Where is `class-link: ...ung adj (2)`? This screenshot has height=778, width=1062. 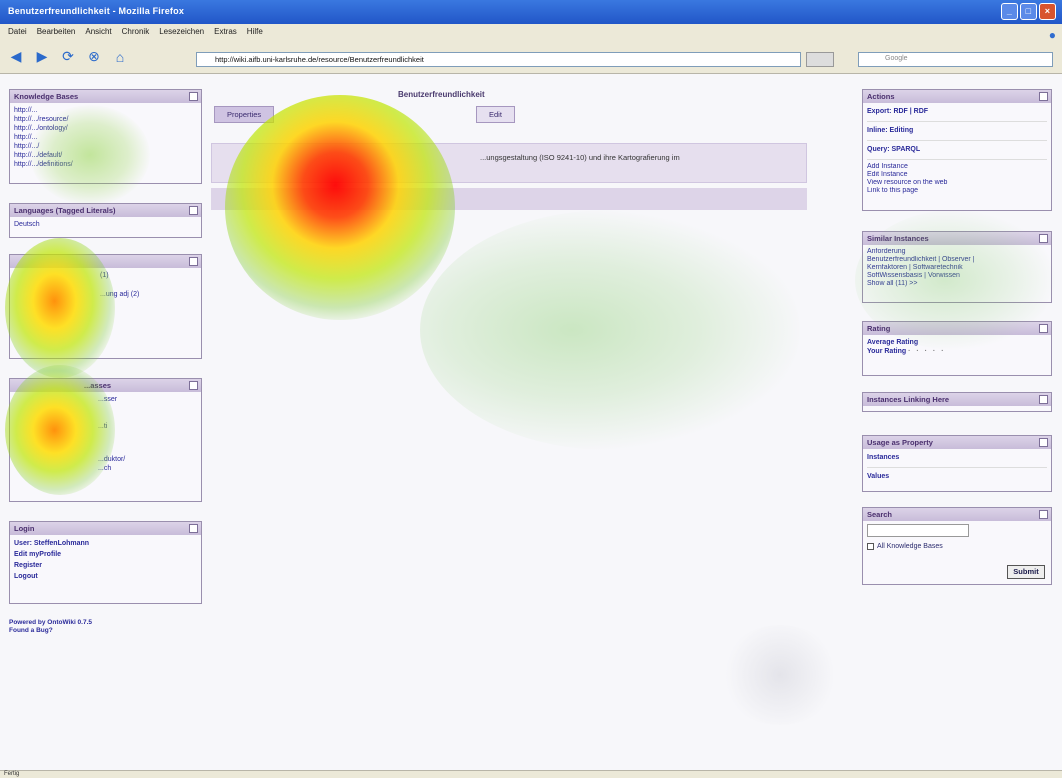
class-link: ...ung adj (2) is located at coordinates (148, 294).